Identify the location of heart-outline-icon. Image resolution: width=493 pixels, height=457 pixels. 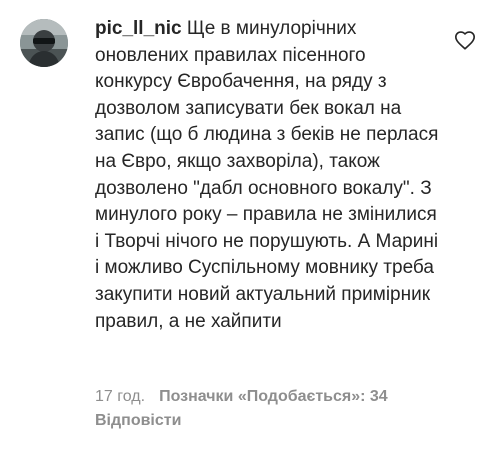
(465, 40).